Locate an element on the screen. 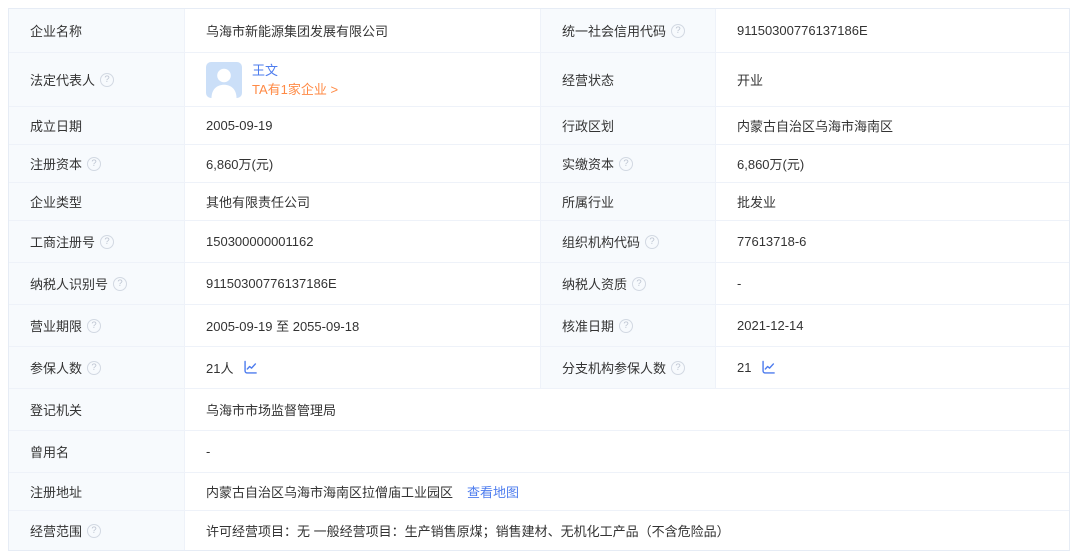 The width and height of the screenshot is (1080, 552). company-type-value: 其他有限责任公司 is located at coordinates (258, 202).